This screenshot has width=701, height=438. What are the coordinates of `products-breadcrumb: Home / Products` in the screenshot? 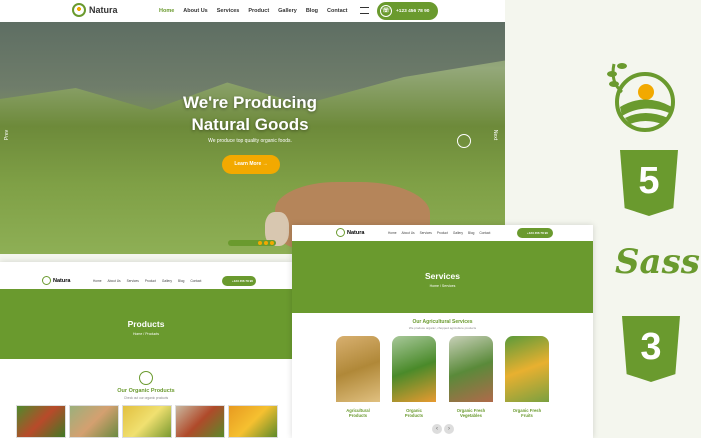 It's located at (146, 334).